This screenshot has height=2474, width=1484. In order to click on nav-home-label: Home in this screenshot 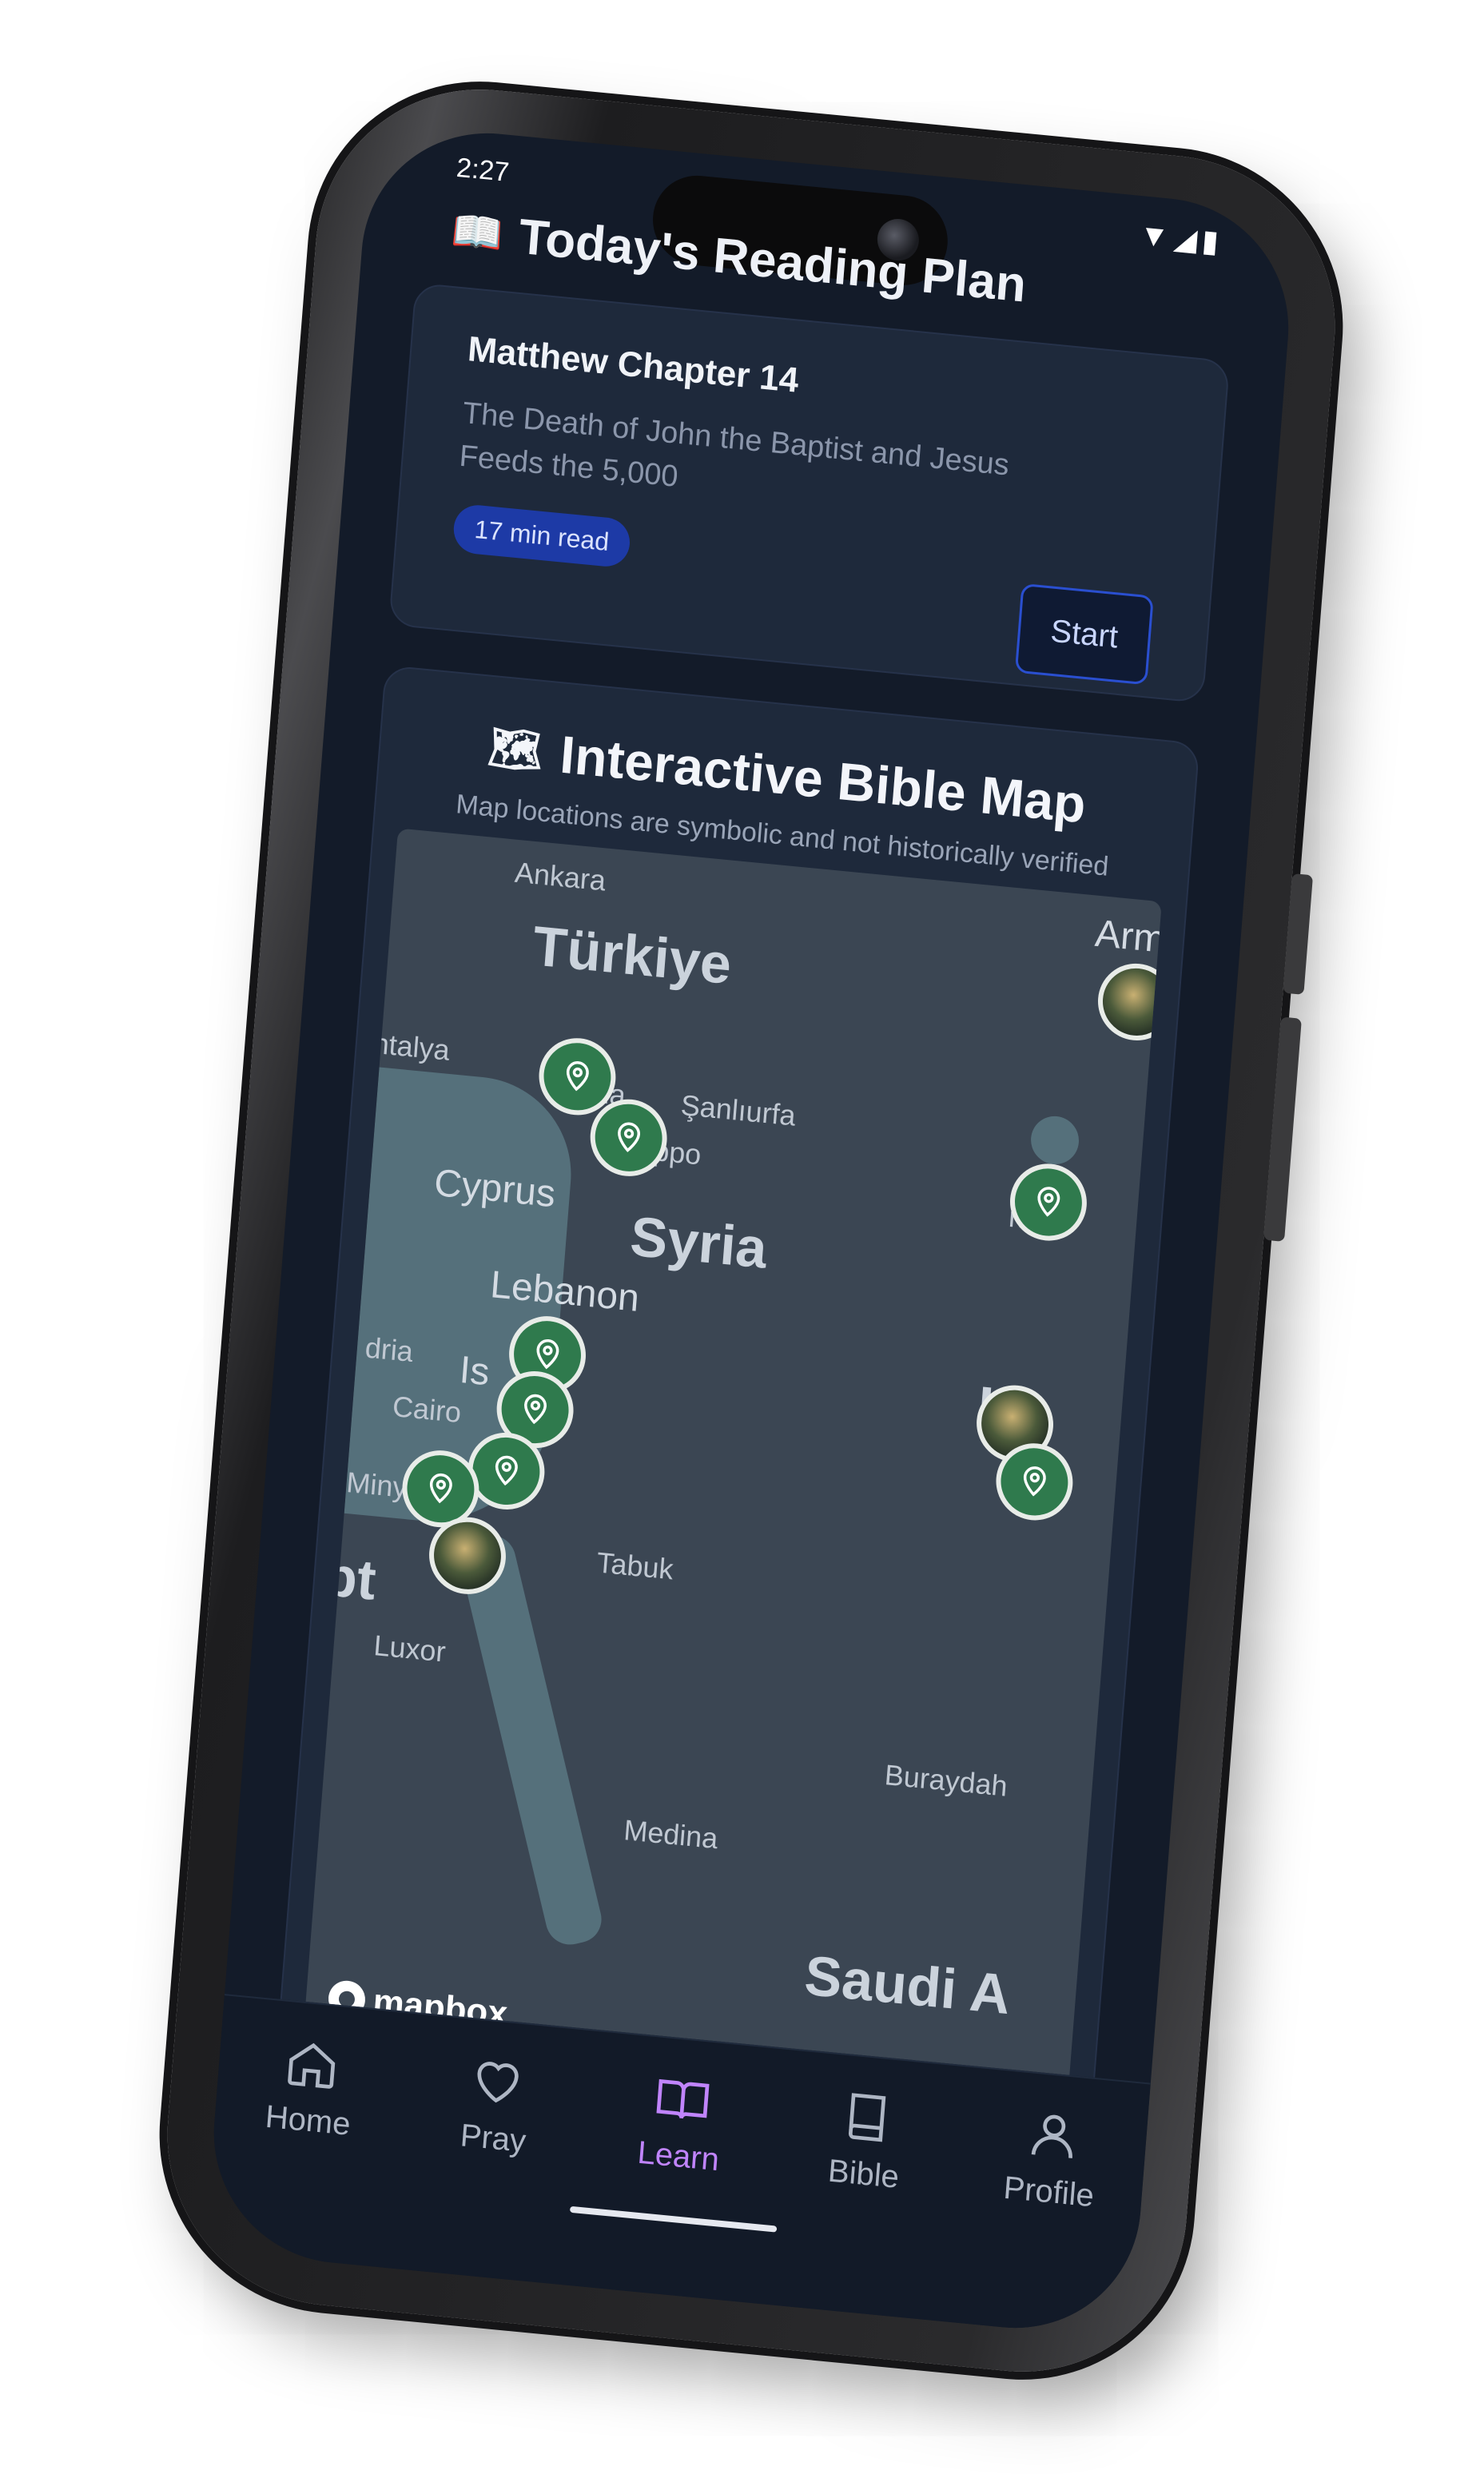, I will do `click(308, 2120)`.